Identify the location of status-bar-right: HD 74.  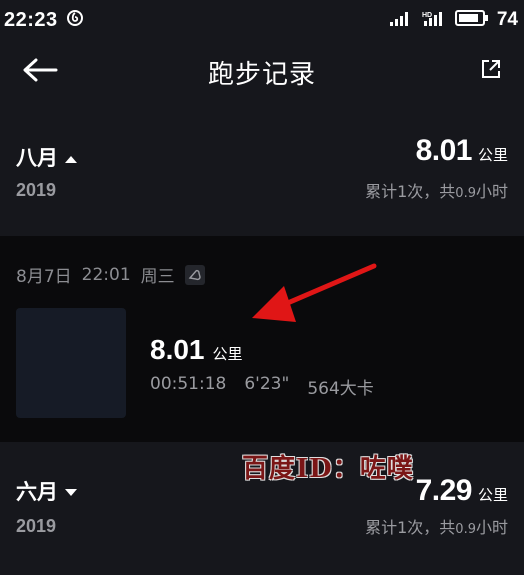
(453, 20).